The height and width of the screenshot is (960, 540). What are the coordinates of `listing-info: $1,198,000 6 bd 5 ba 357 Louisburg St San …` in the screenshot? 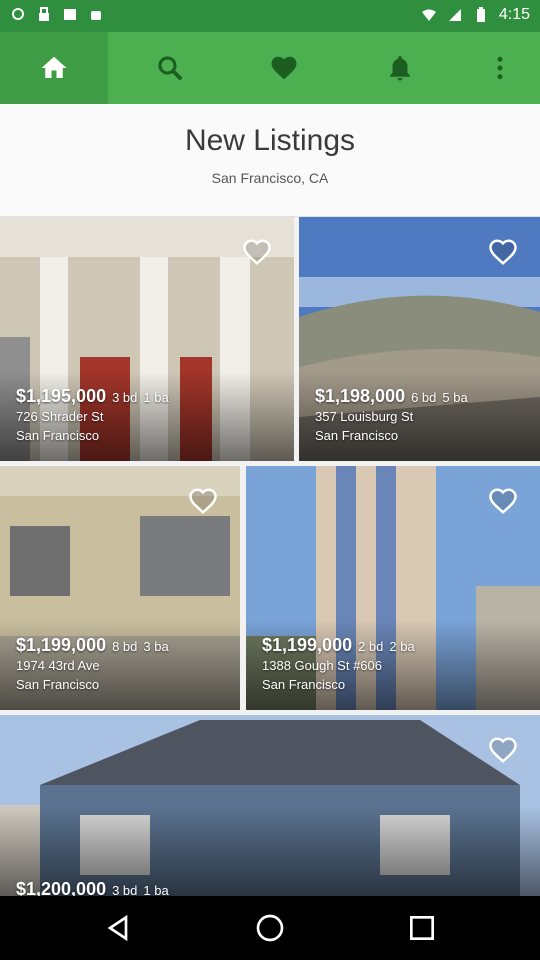 It's located at (391, 415).